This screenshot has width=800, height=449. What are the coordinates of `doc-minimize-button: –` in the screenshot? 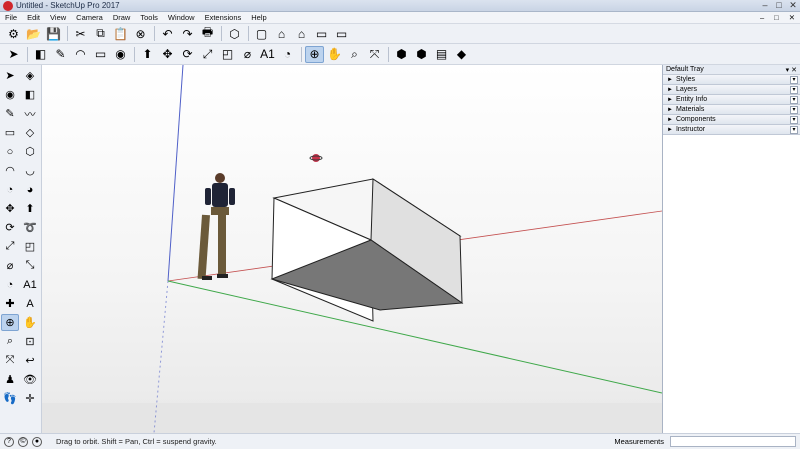 It's located at (762, 17).